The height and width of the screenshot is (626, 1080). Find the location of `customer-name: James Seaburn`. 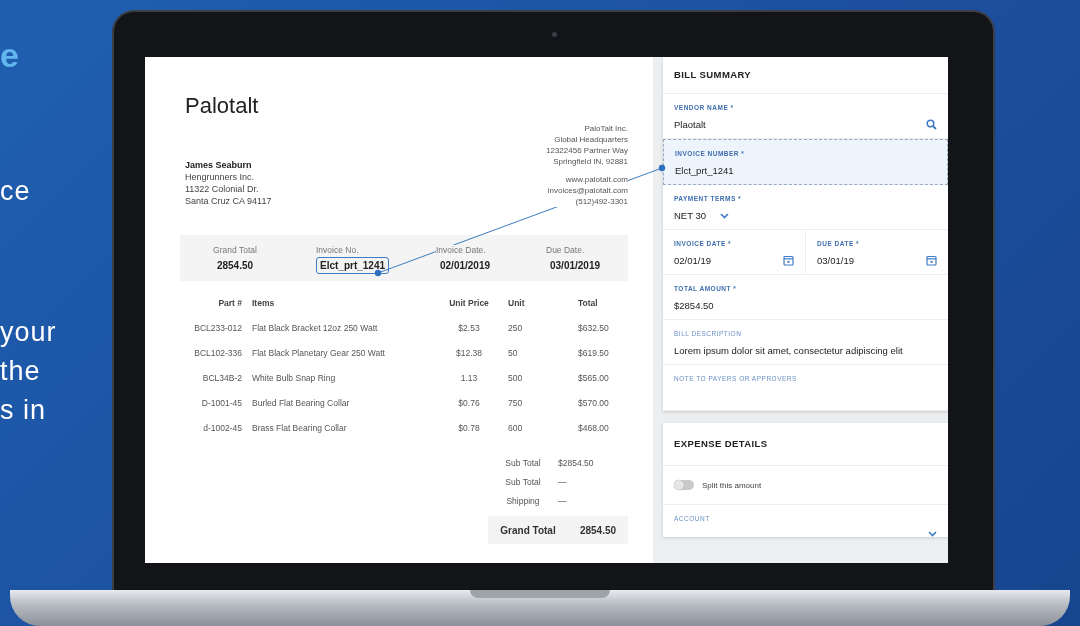

customer-name: James Seaburn is located at coordinates (219, 165).